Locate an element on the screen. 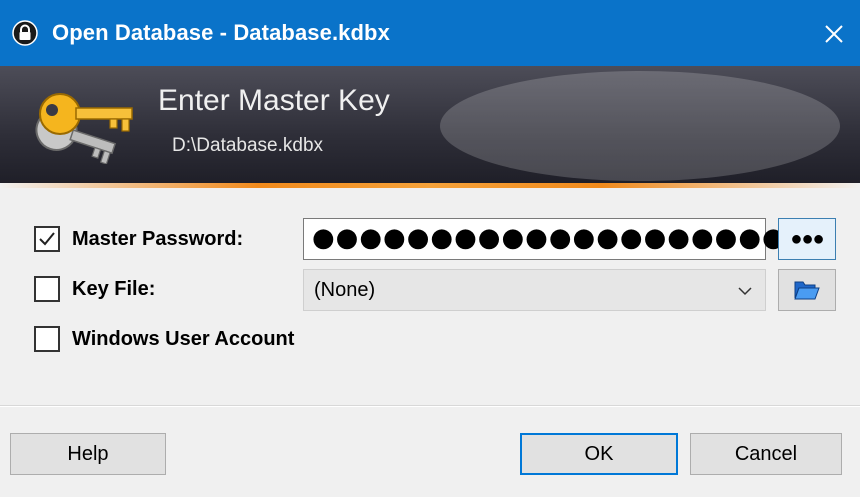  checkmark-icon is located at coordinates (47, 239).